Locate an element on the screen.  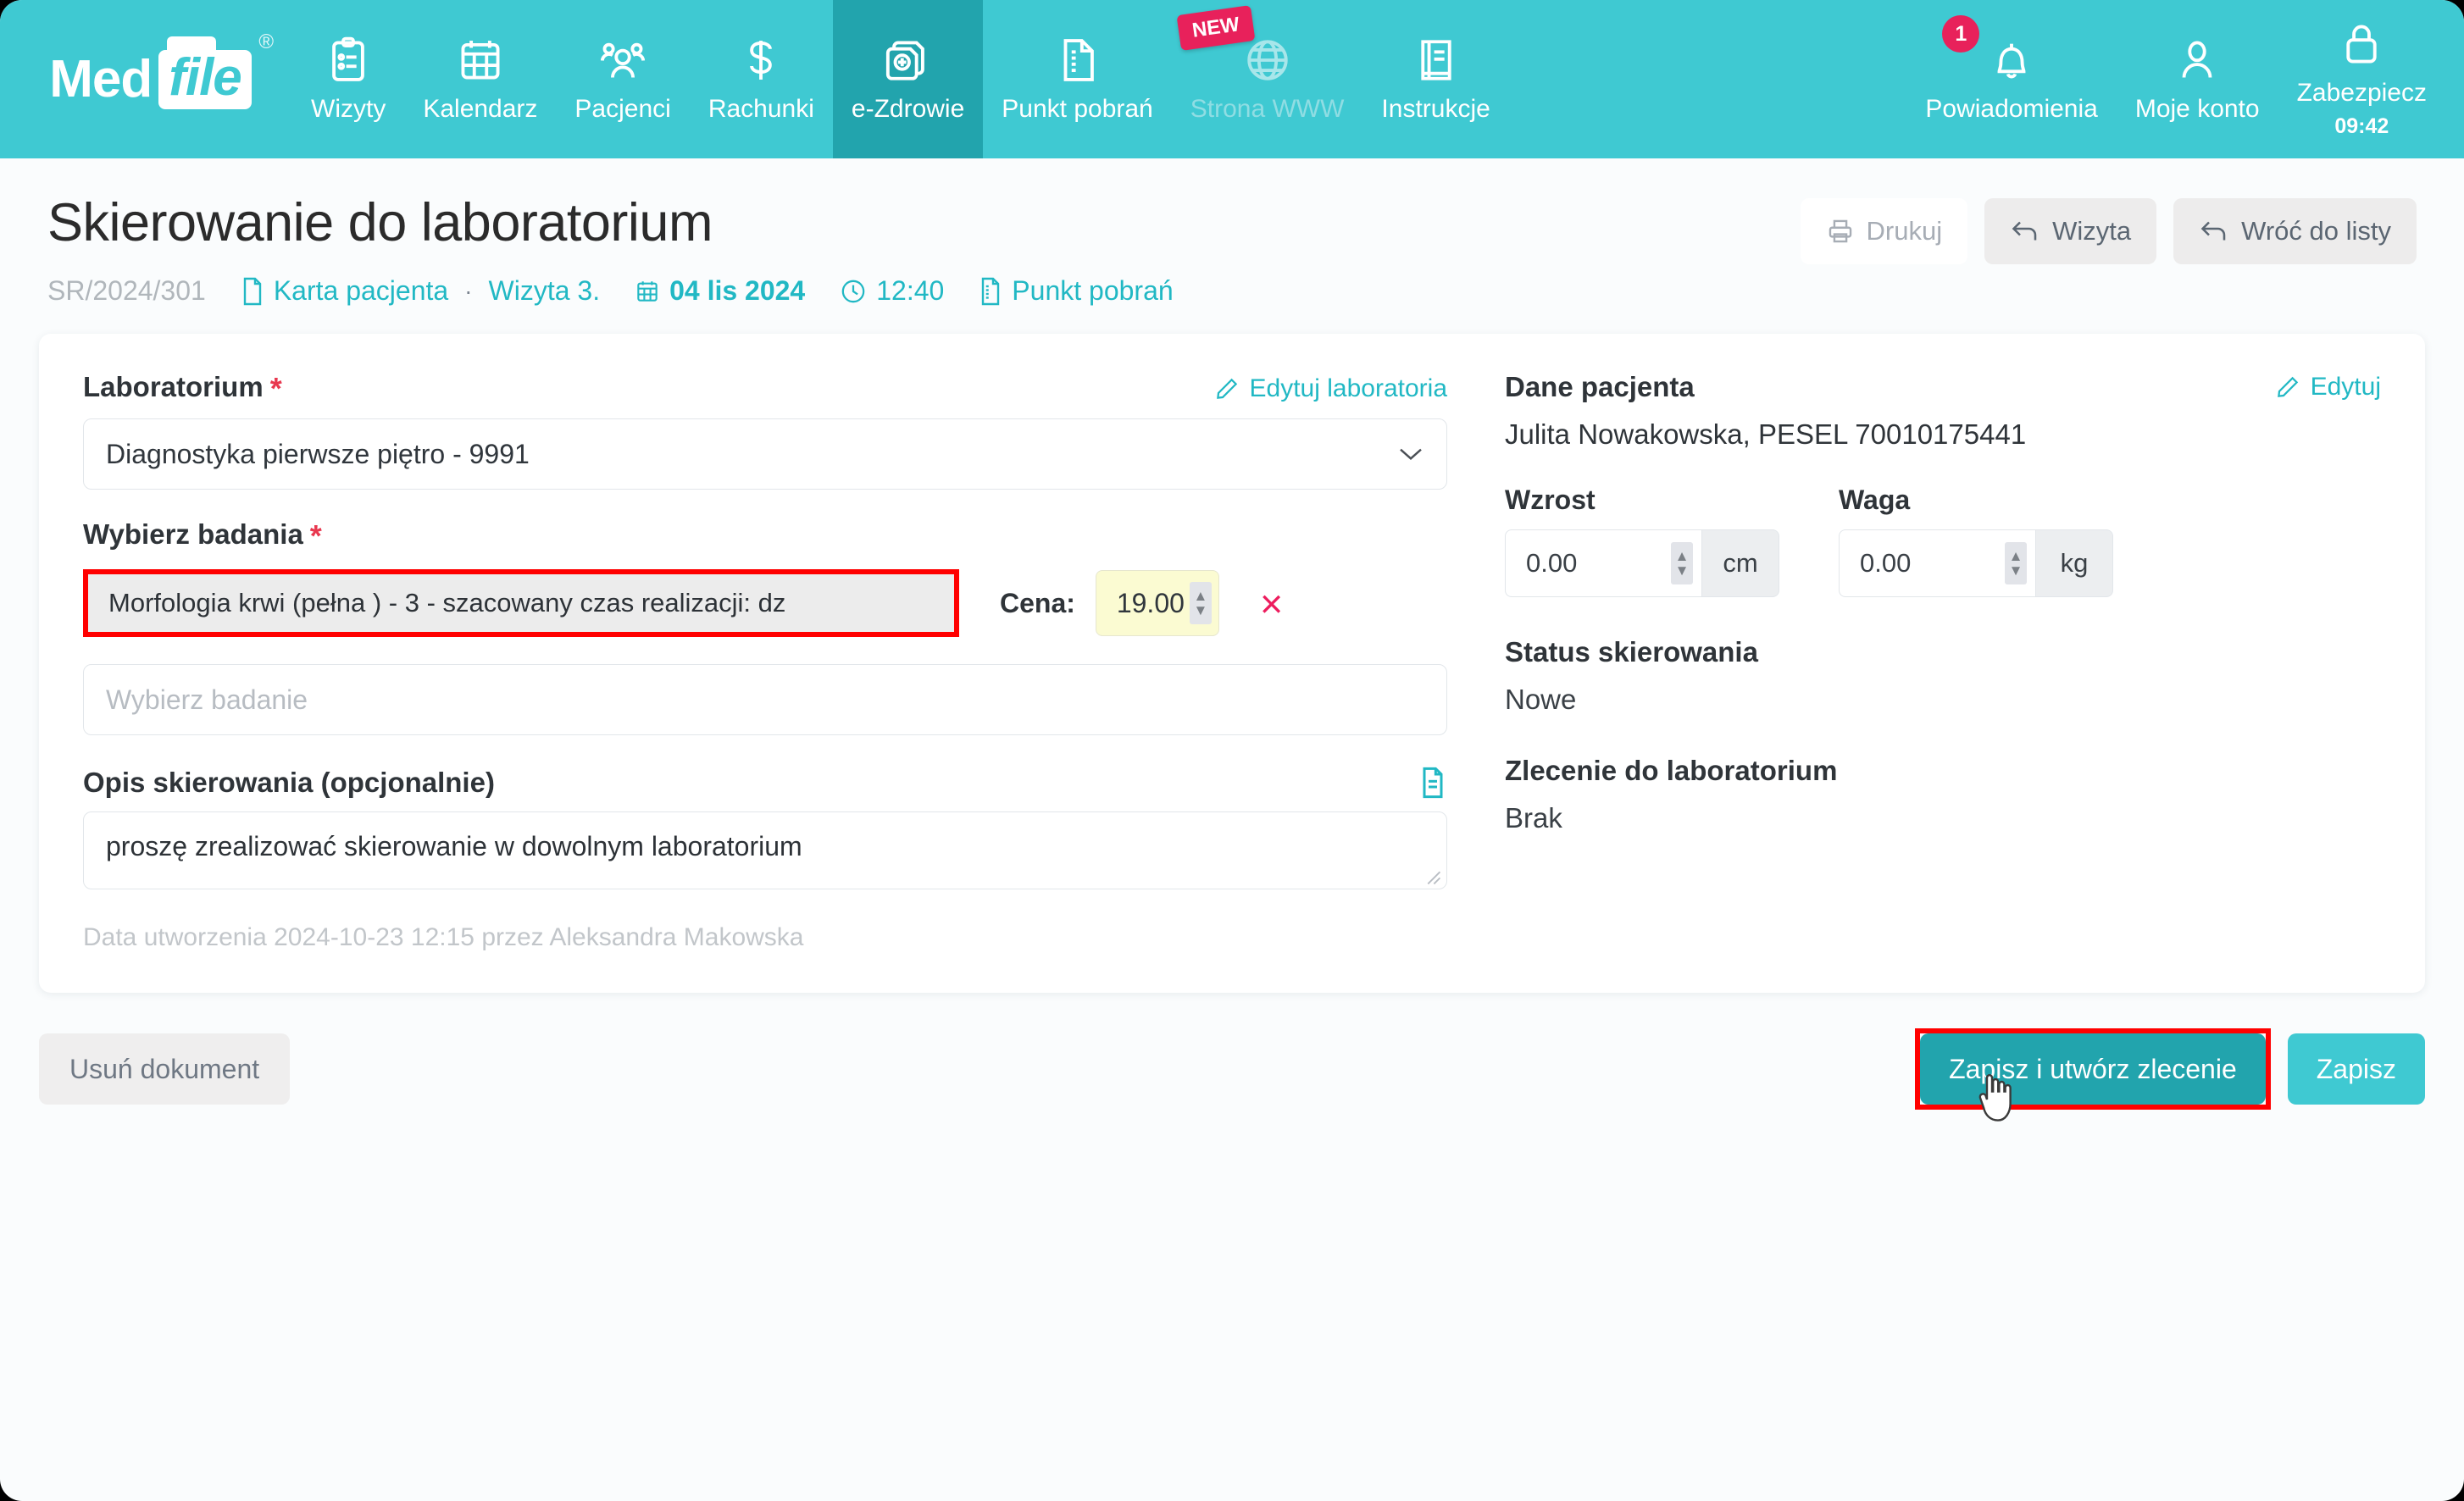
exam-search-input: Wybierz badanie is located at coordinates (765, 699).